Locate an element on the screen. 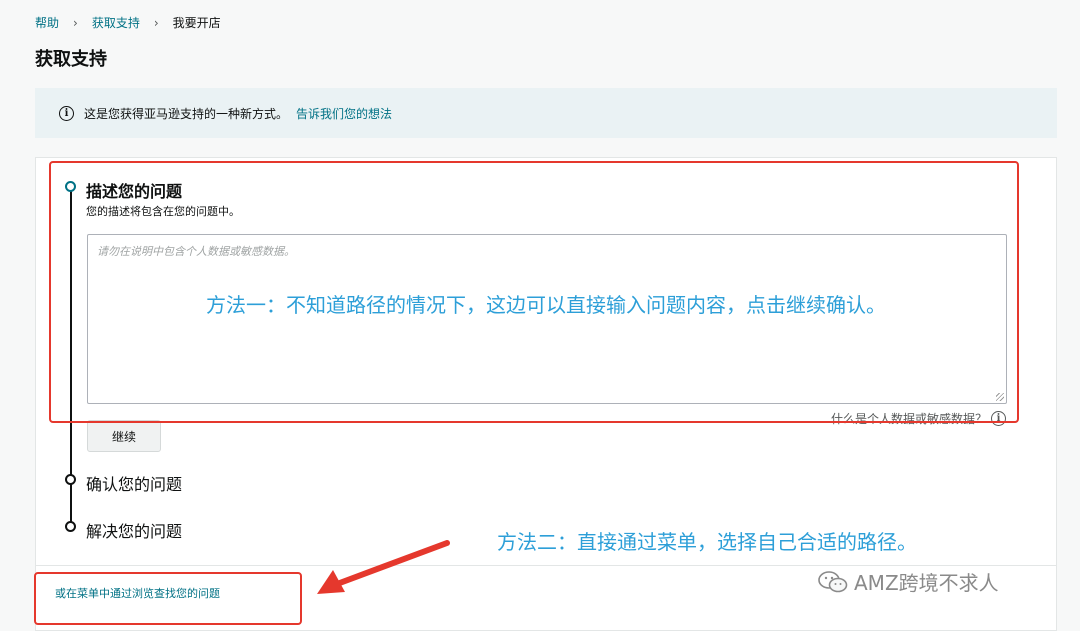 The image size is (1080, 631). wechat-icon is located at coordinates (833, 581).